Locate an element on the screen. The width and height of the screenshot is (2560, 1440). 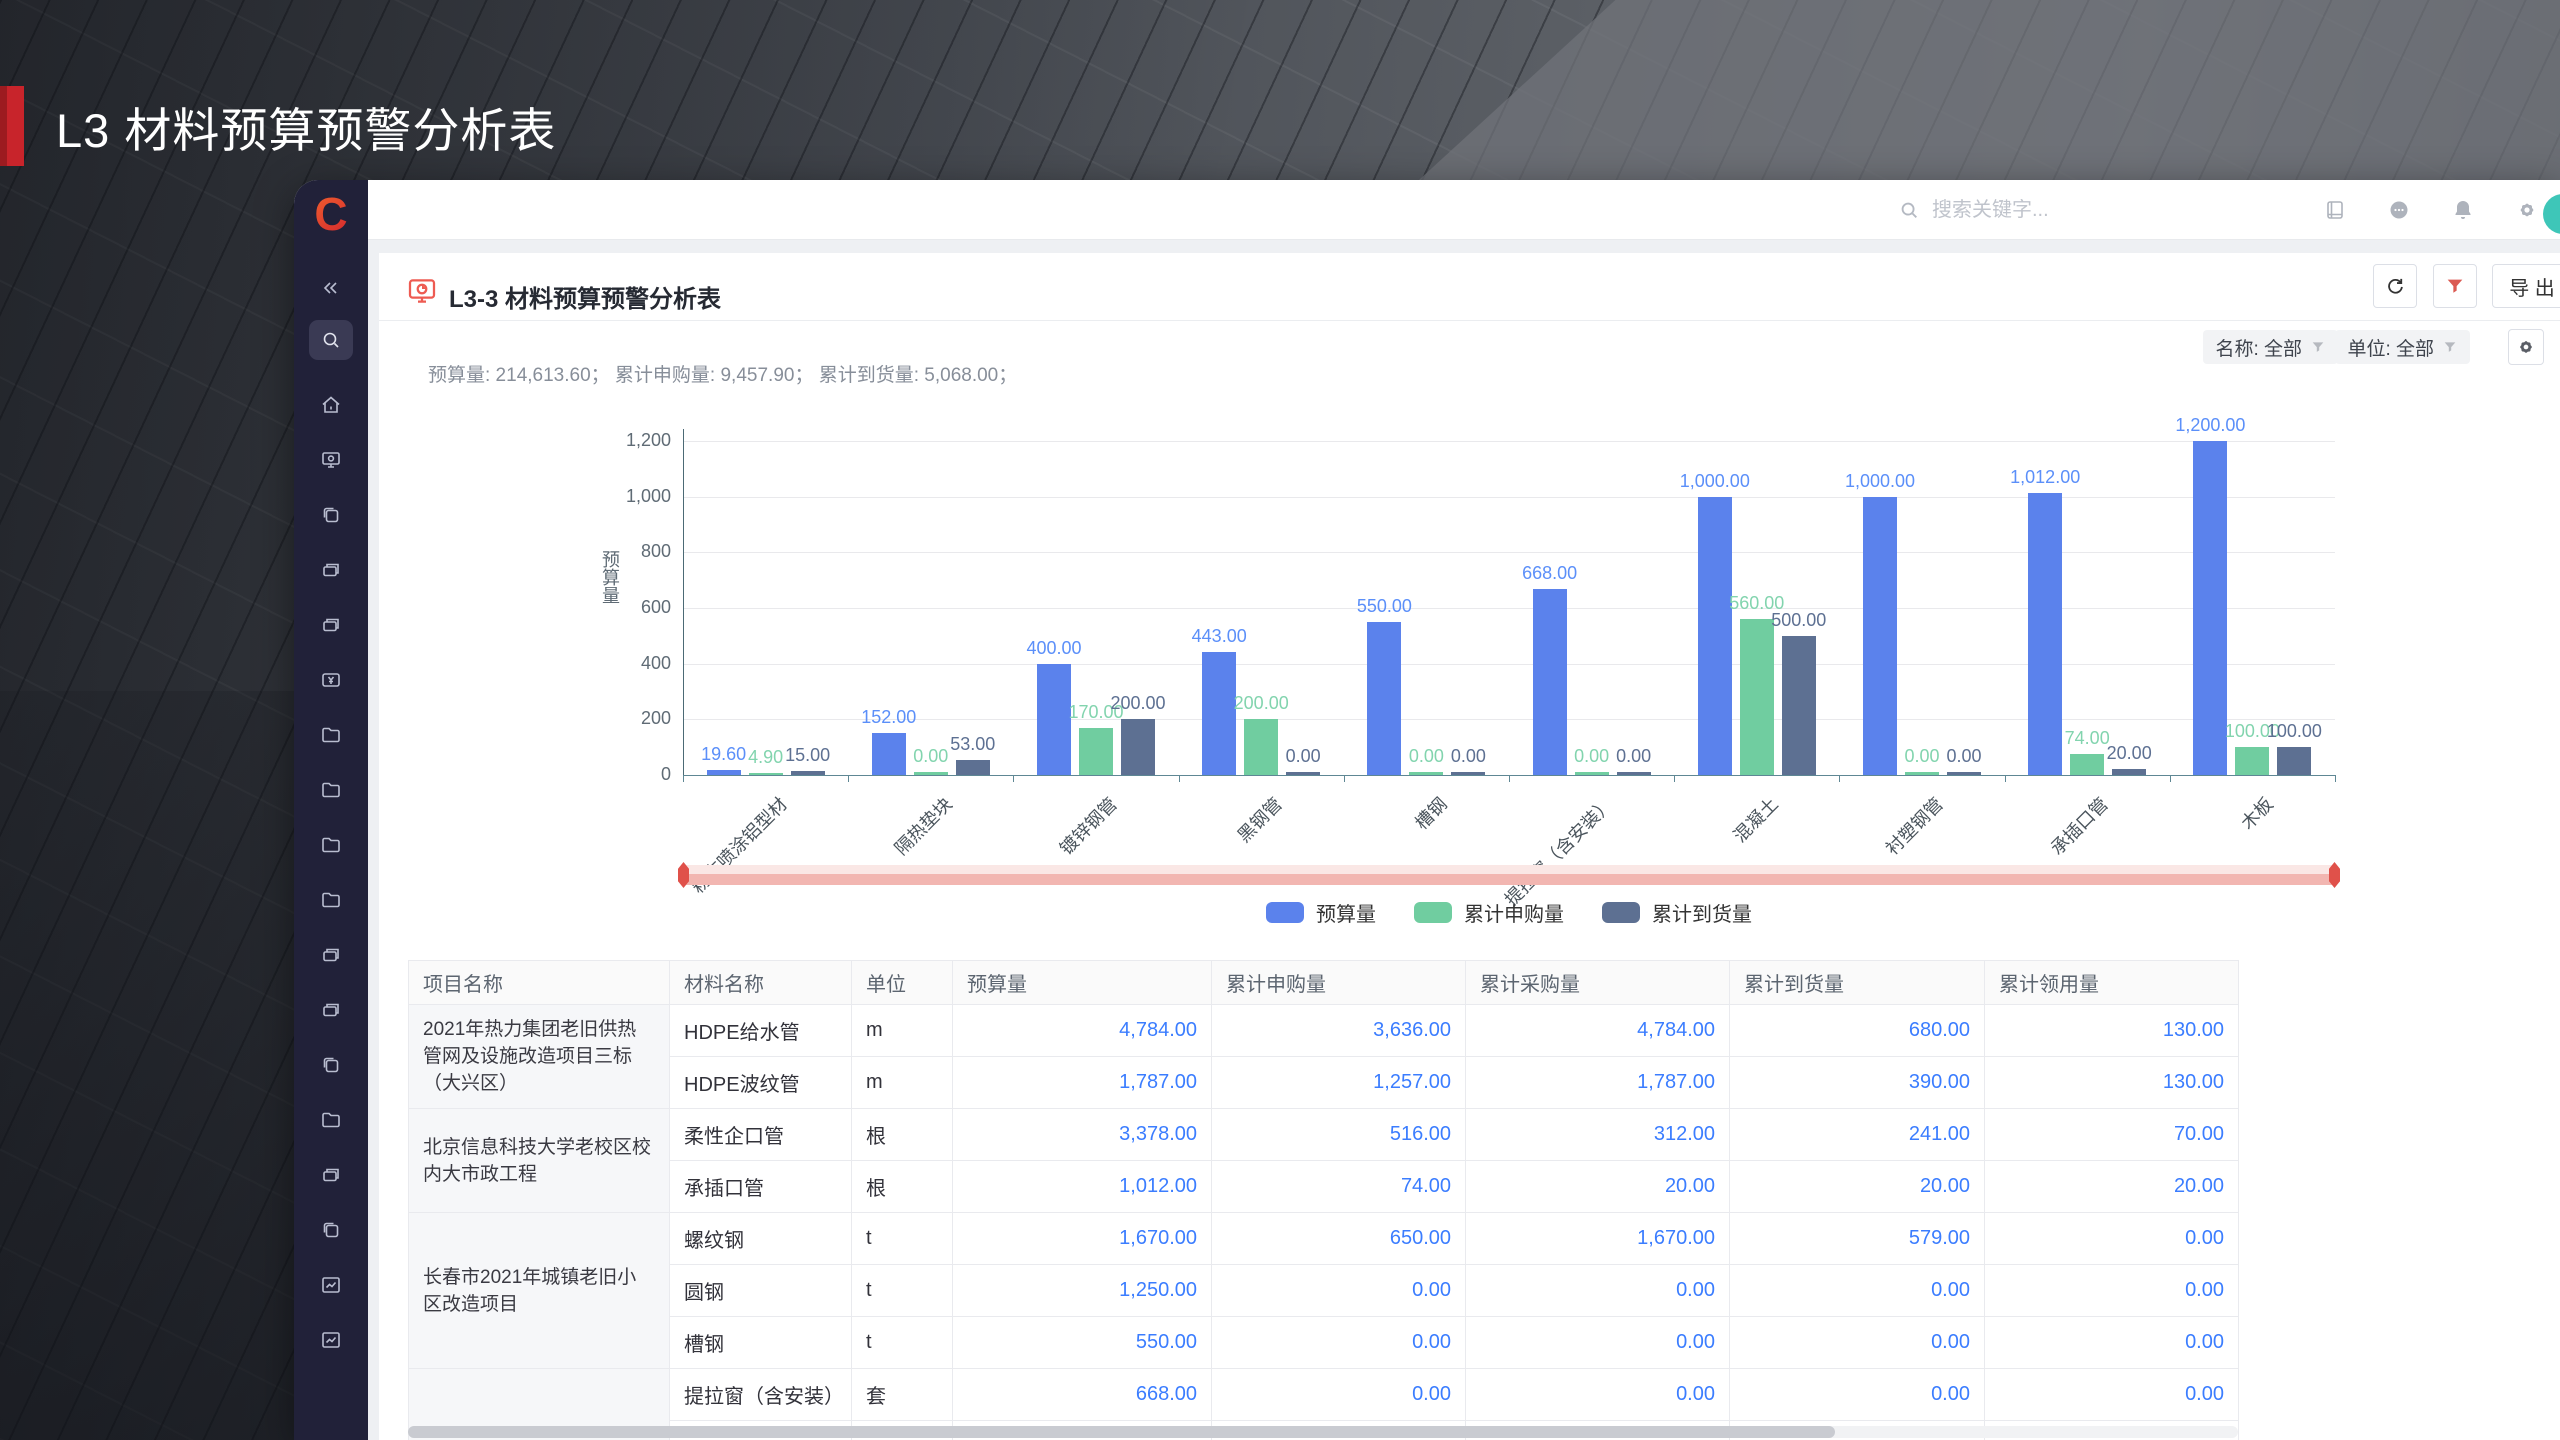
filter-button is located at coordinates (2455, 286).